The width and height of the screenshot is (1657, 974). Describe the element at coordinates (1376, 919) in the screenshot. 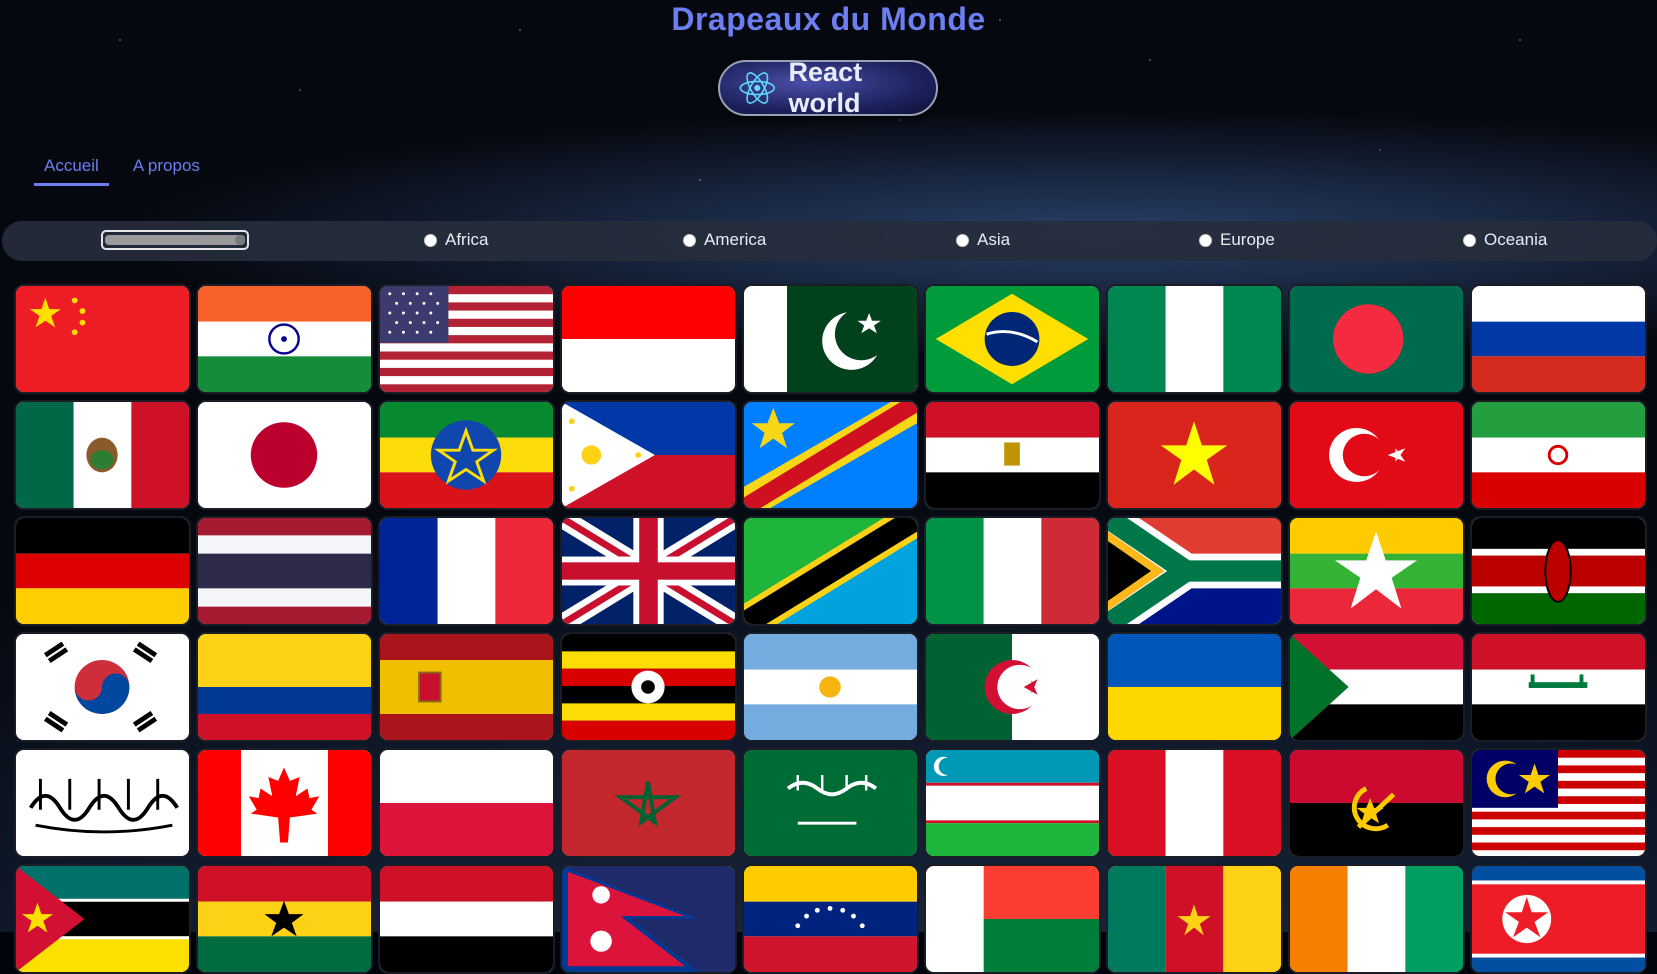

I see `flag-card-cote-divoire` at that location.